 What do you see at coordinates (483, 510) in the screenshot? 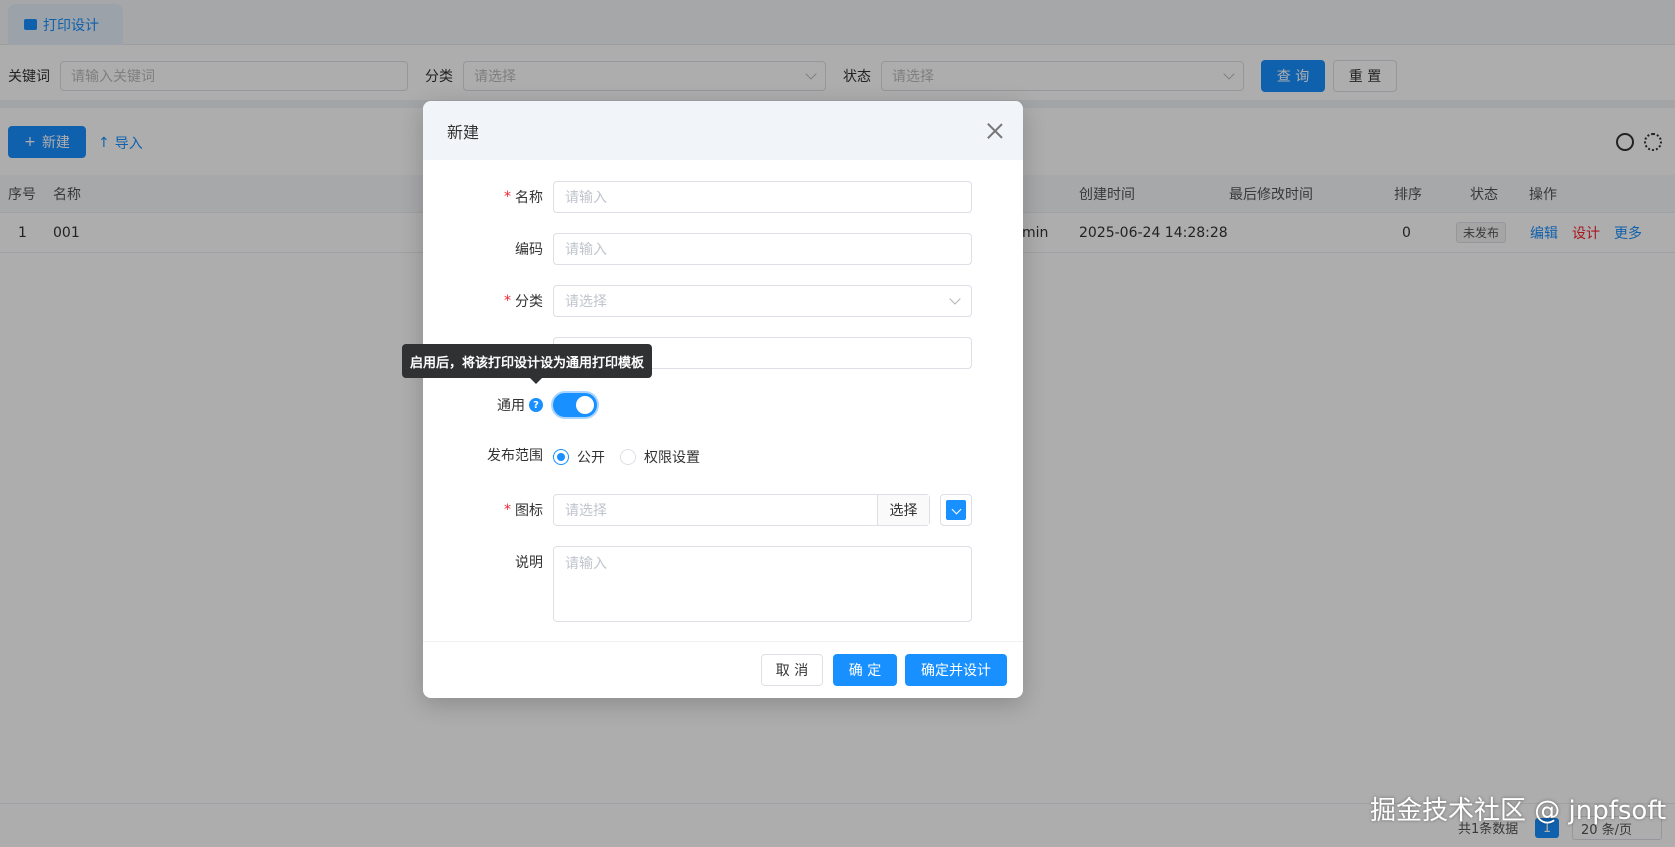
I see `icon-label: * 图标` at bounding box center [483, 510].